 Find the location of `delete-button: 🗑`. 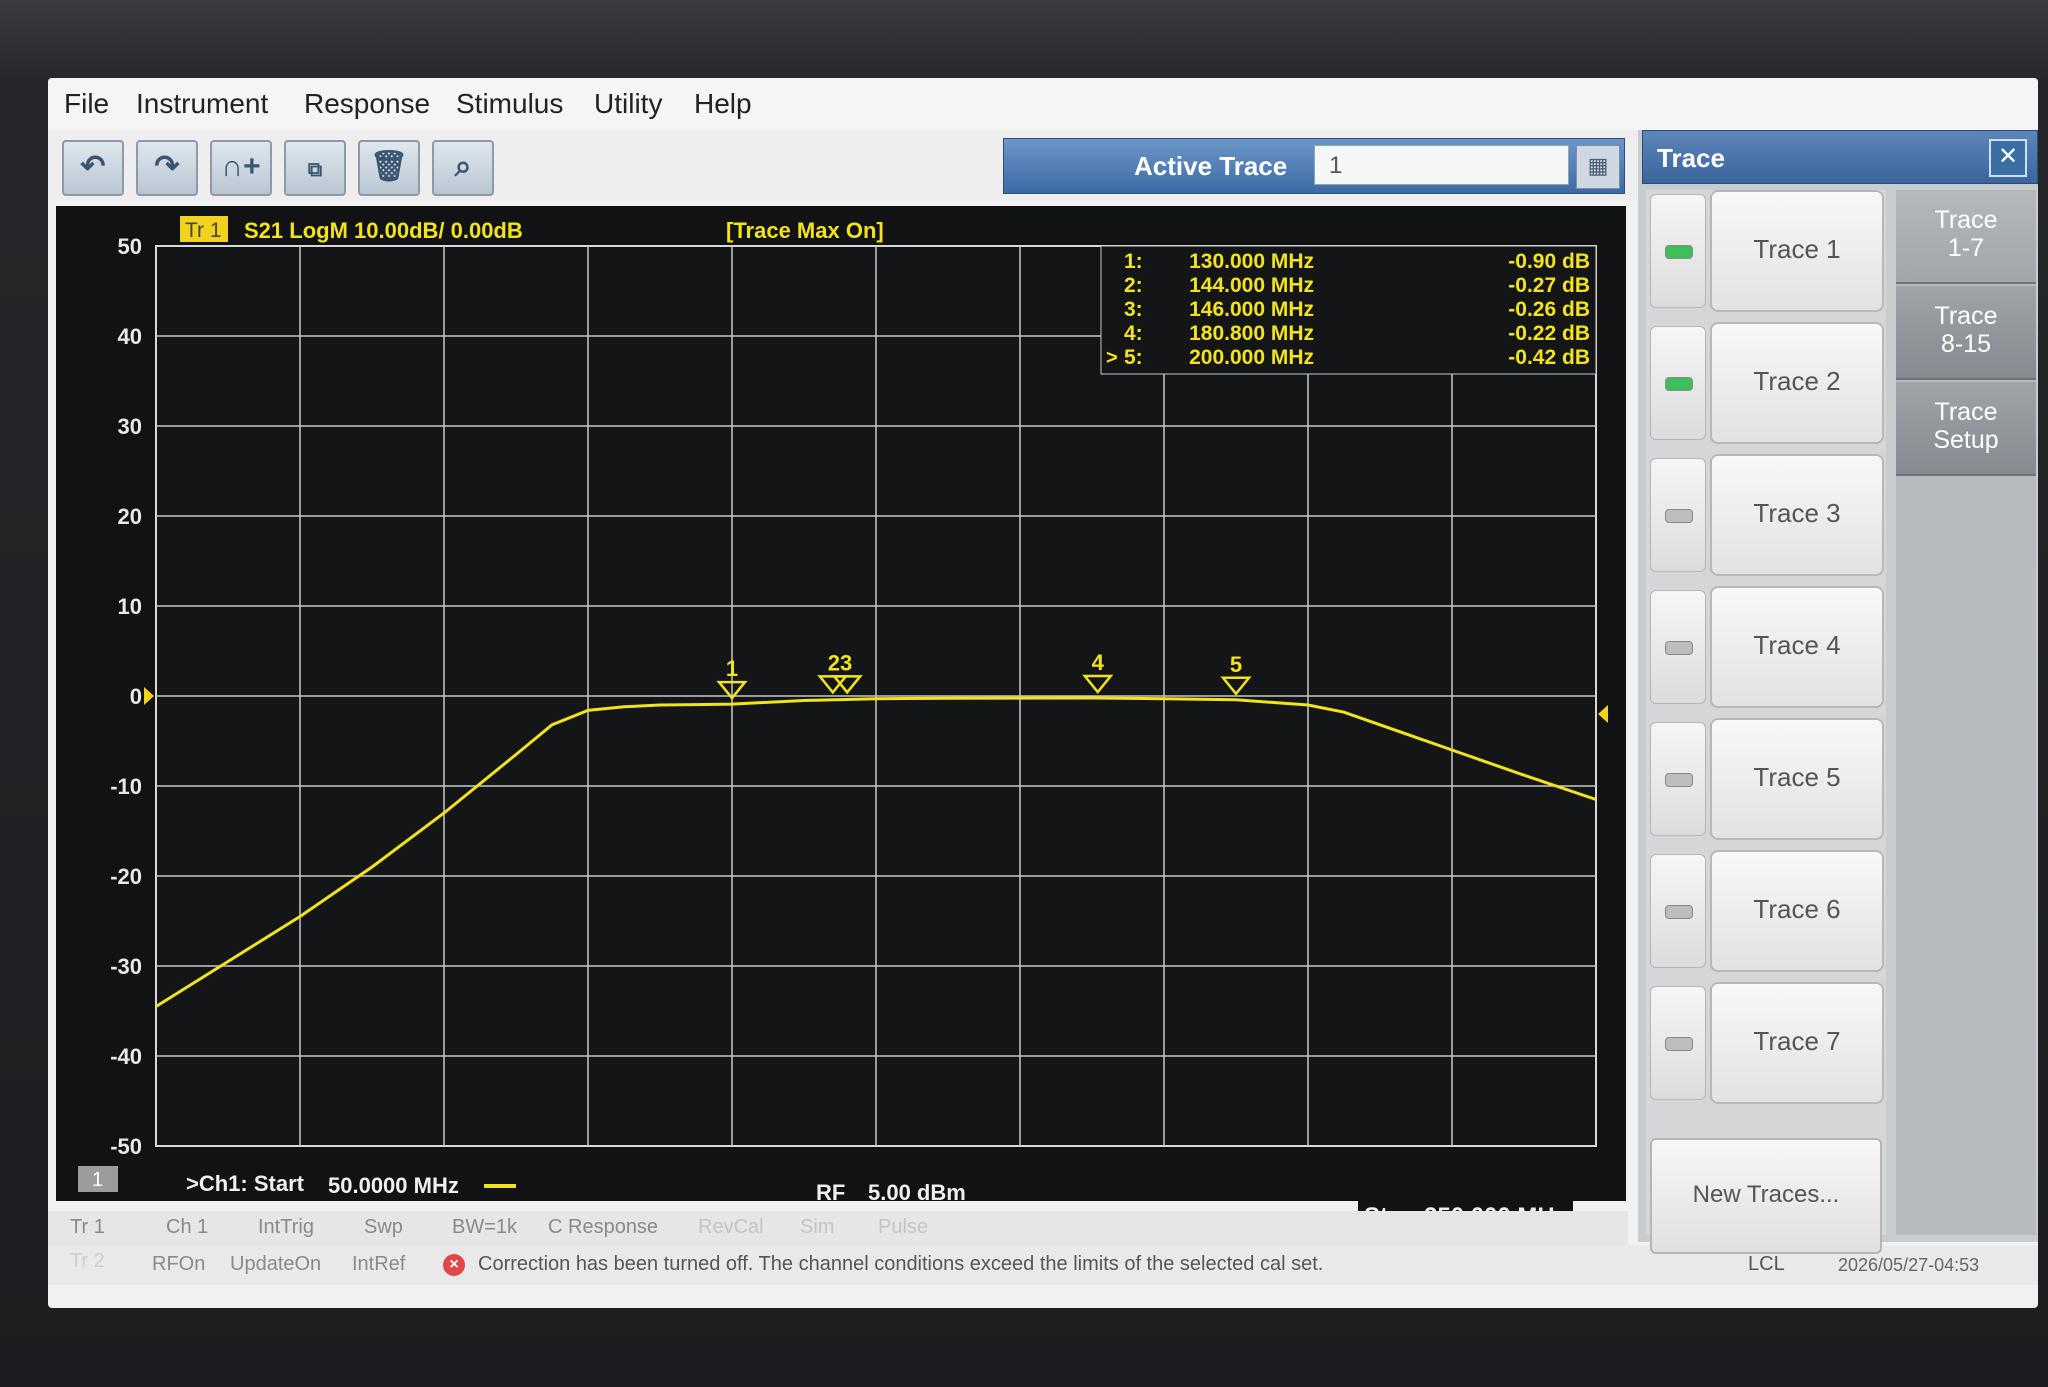

delete-button: 🗑 is located at coordinates (389, 168).